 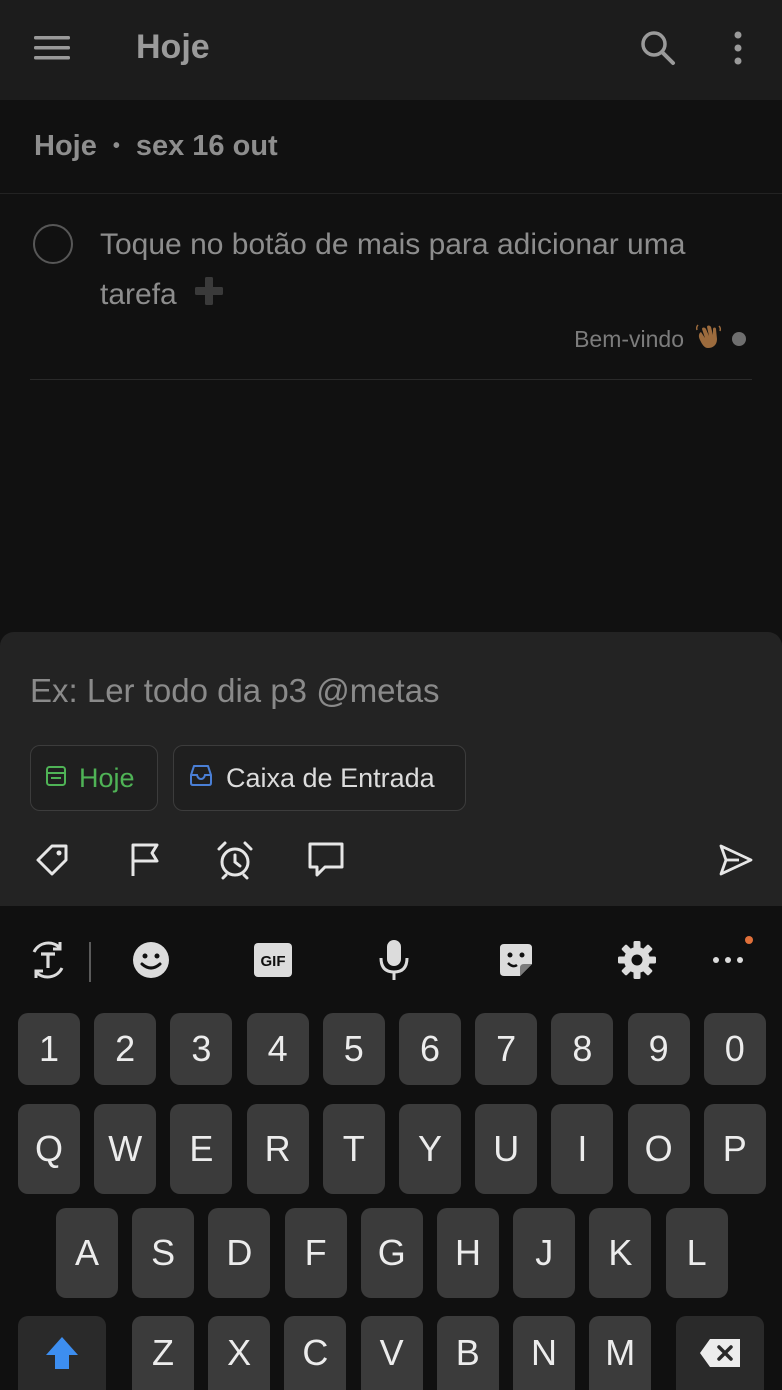 I want to click on shift-key, so click(x=62, y=1353).